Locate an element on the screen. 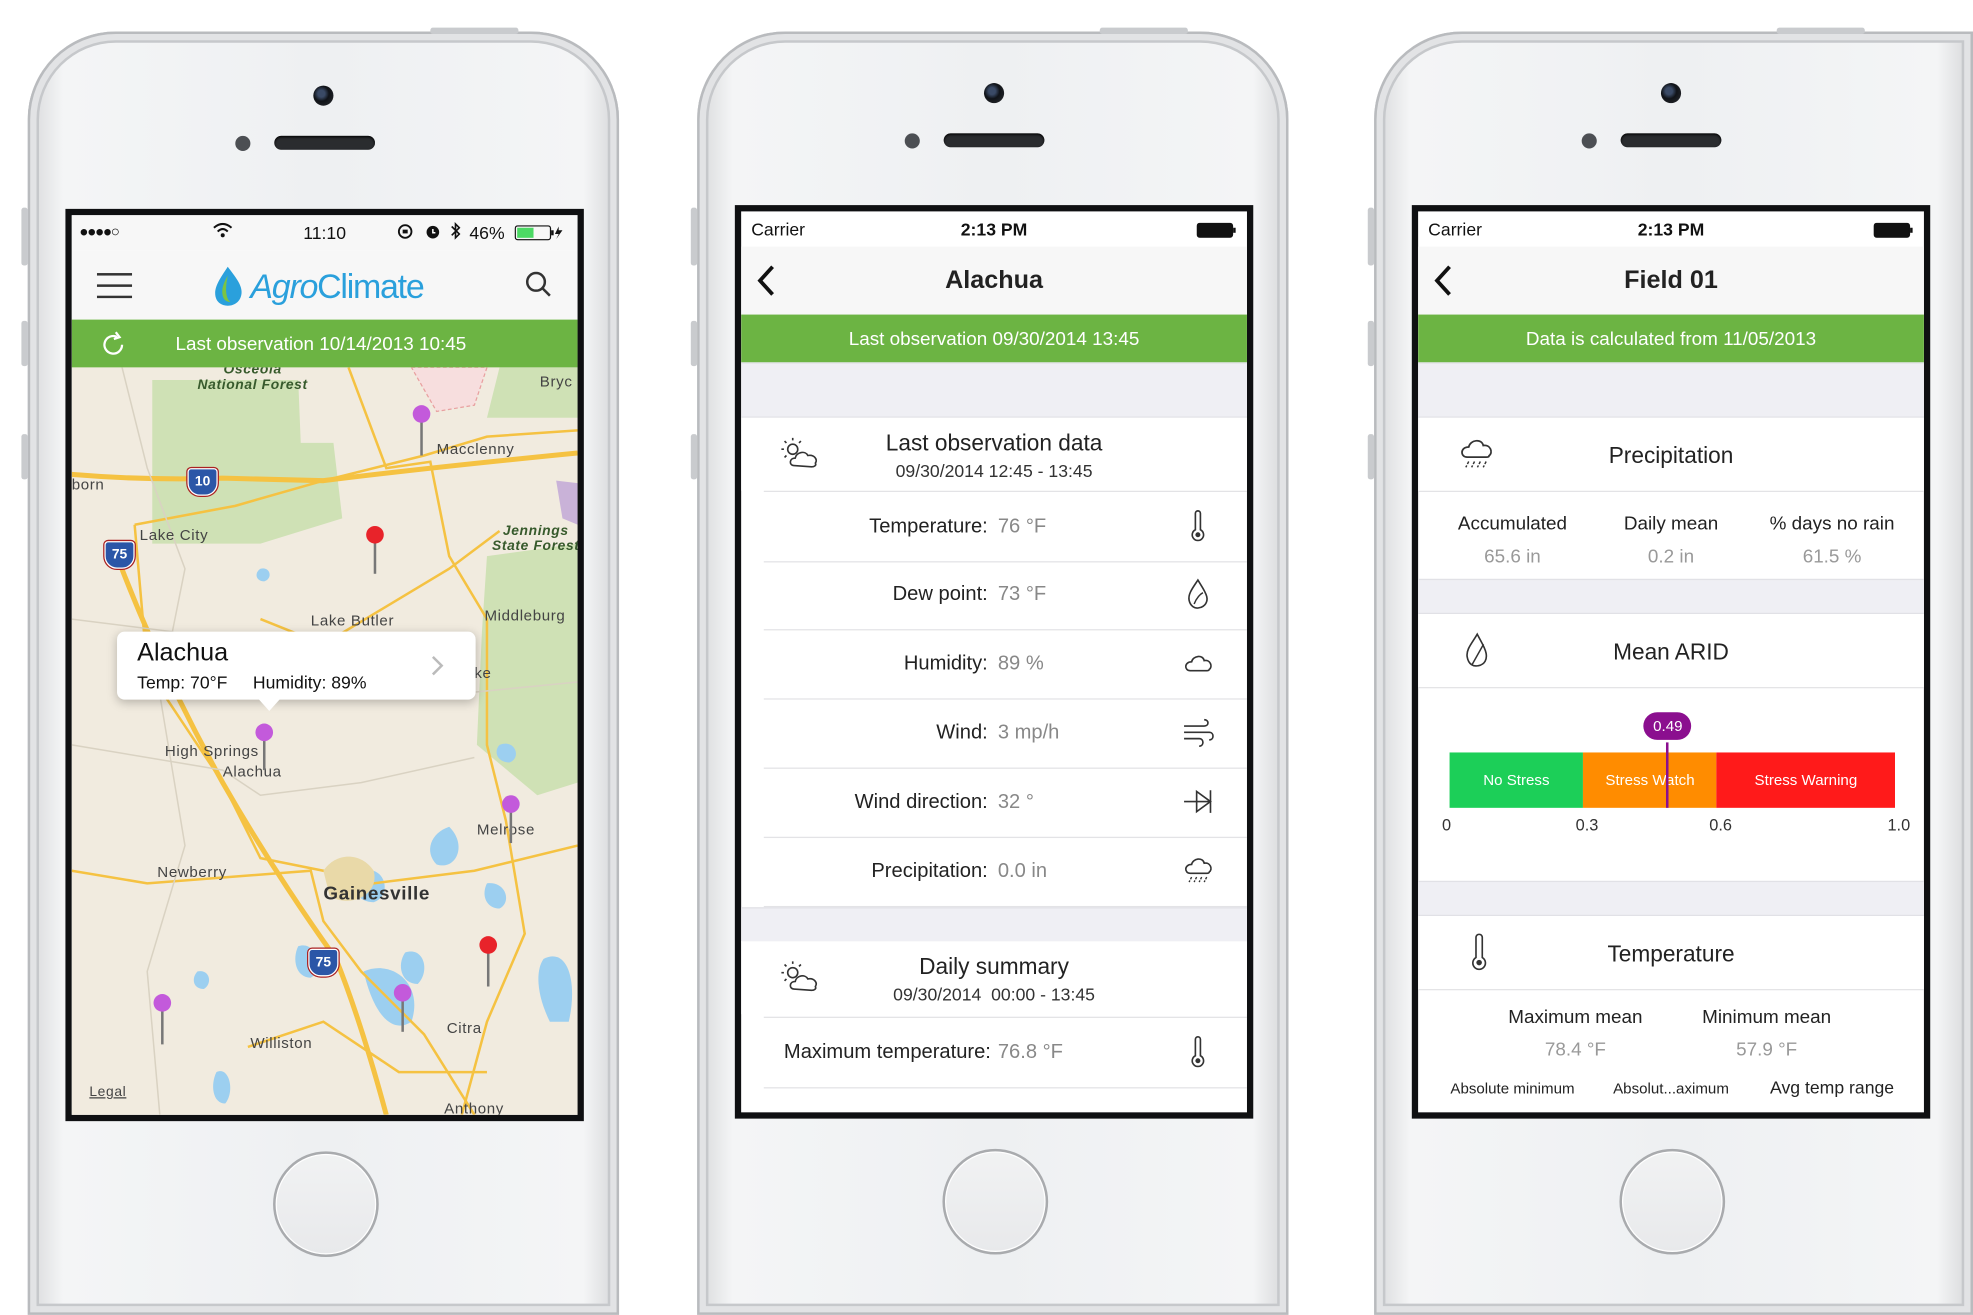  logo-text-bold: Climate is located at coordinates (371, 287).